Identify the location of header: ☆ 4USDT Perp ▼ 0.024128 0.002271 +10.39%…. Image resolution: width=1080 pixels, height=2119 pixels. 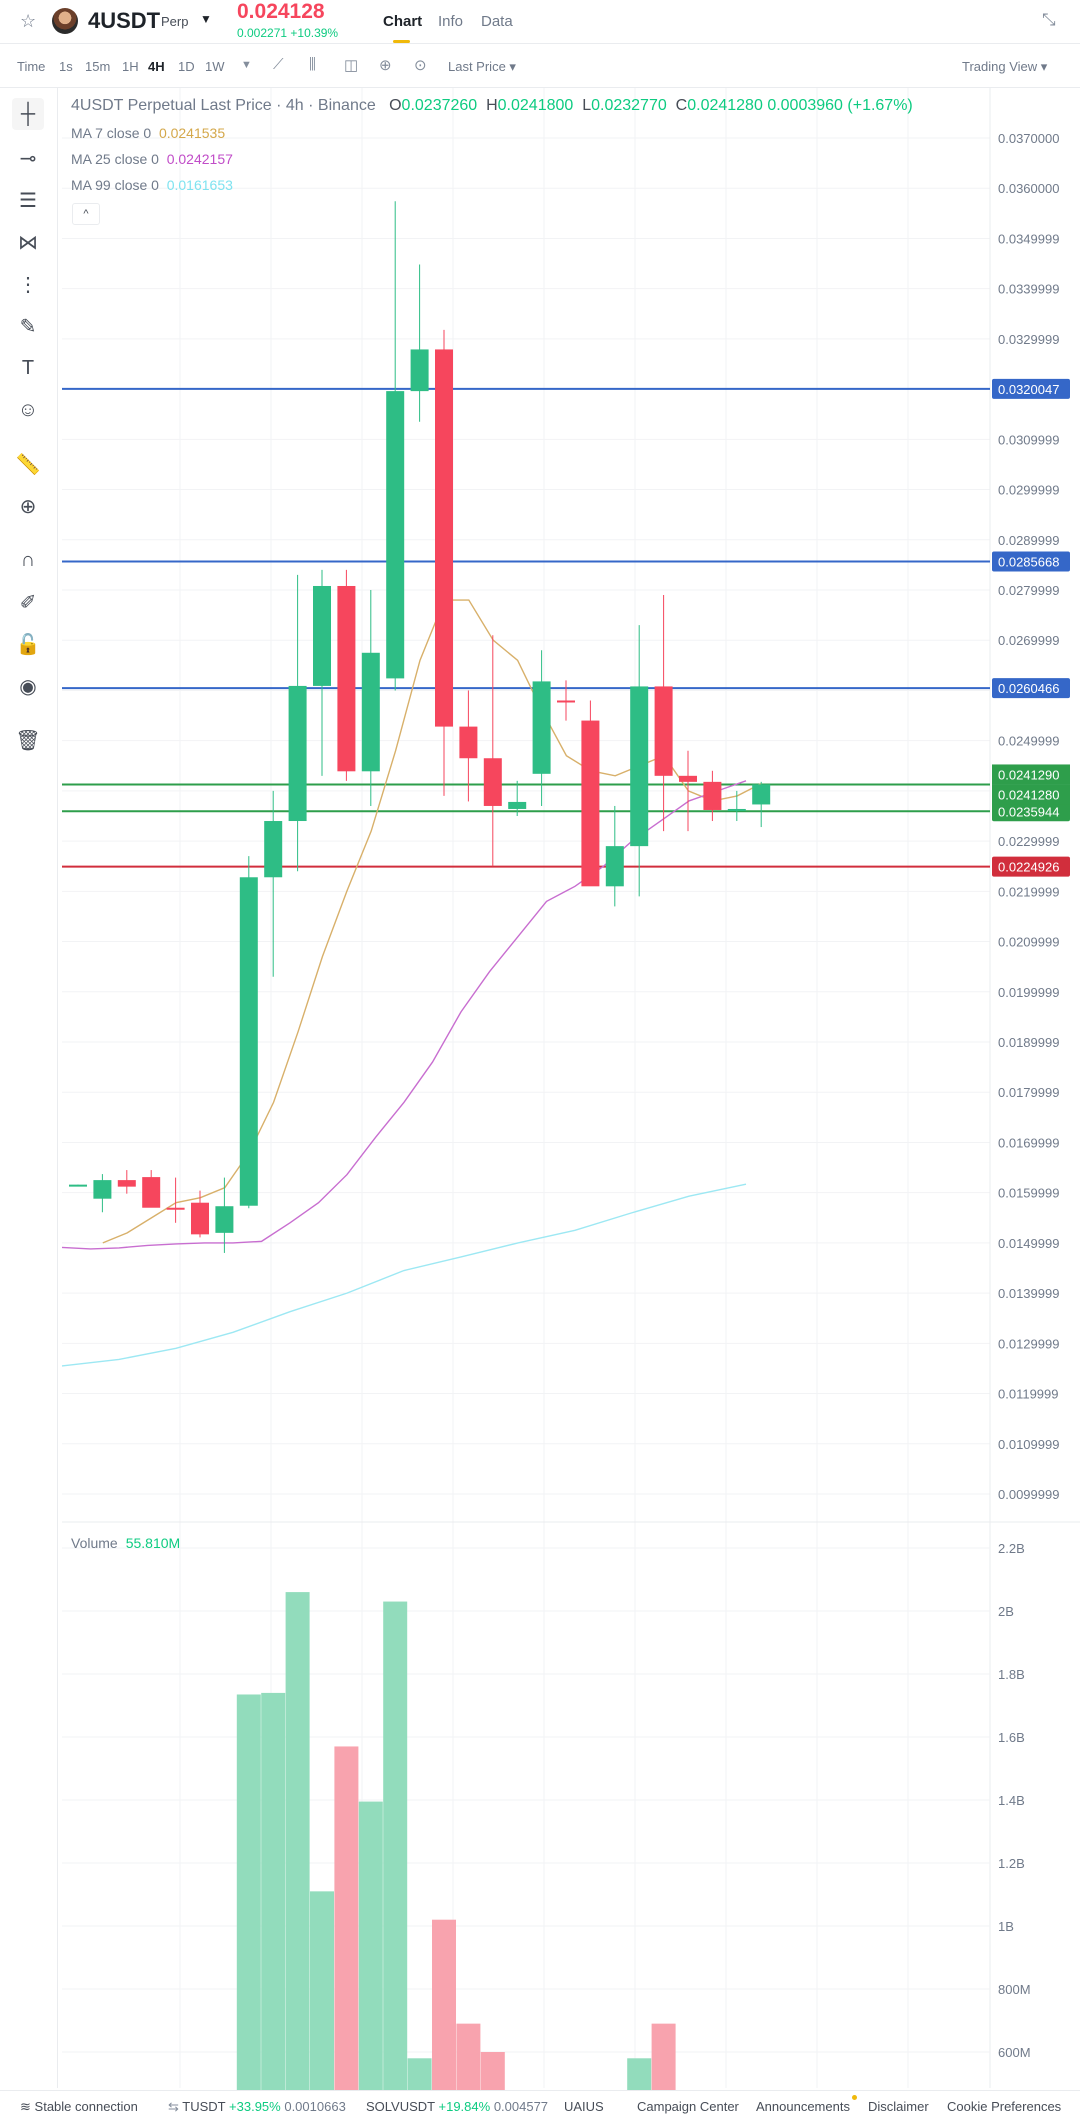
(540, 22).